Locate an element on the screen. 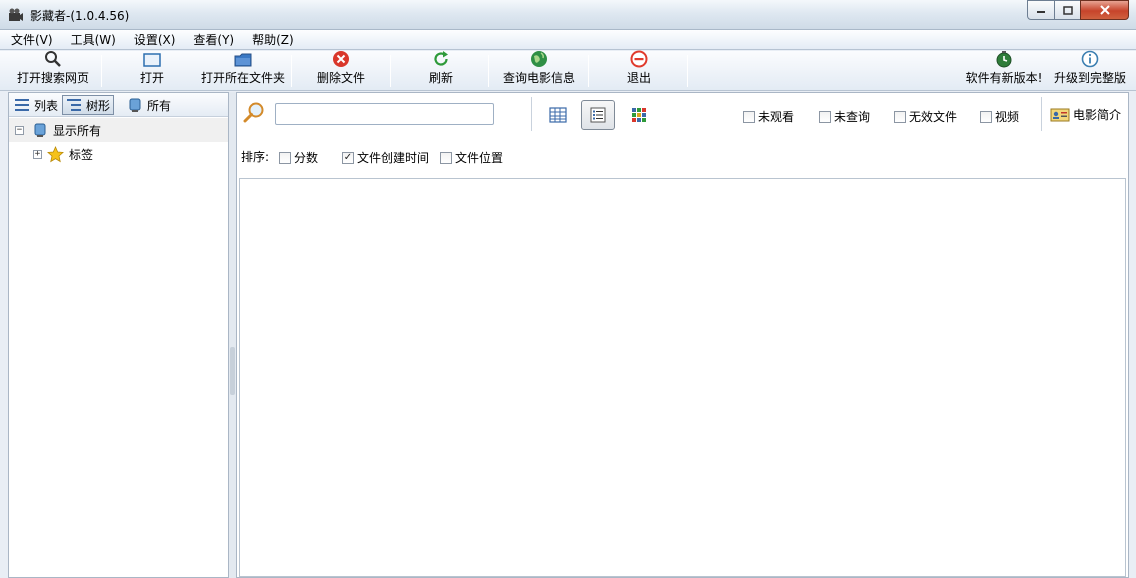 This screenshot has height=578, width=1136. close-icon is located at coordinates (1104, 10).